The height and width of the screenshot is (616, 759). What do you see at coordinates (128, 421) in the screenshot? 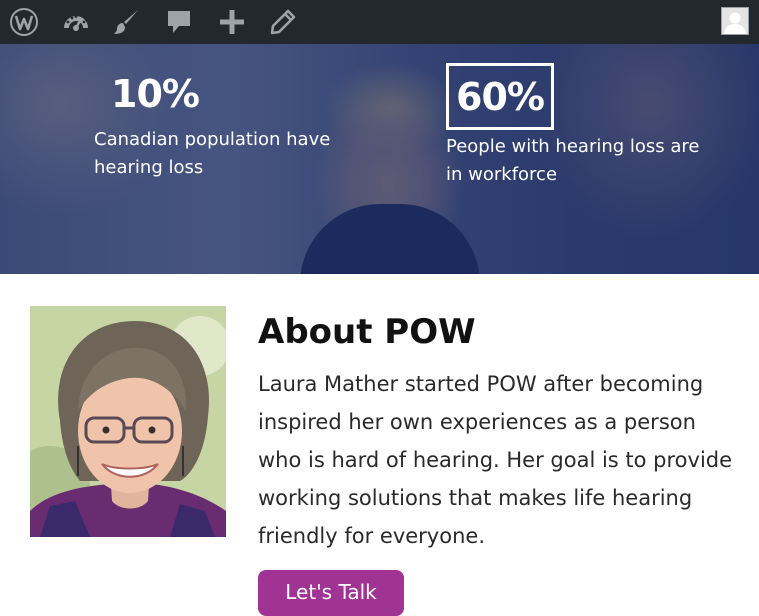
I see `founder-portrait` at bounding box center [128, 421].